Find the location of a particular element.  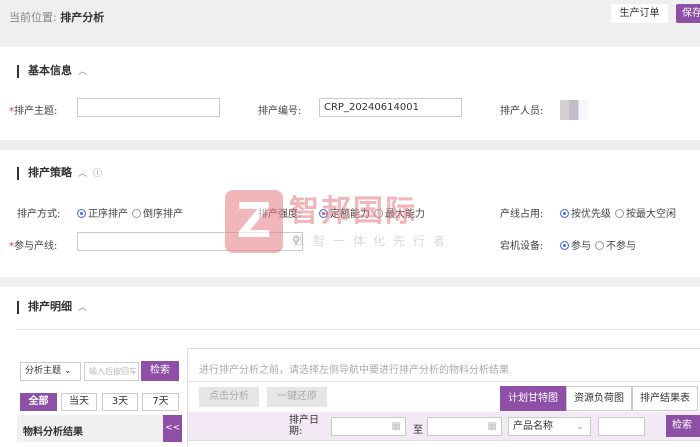

left-search-button: 检索 is located at coordinates (160, 371).